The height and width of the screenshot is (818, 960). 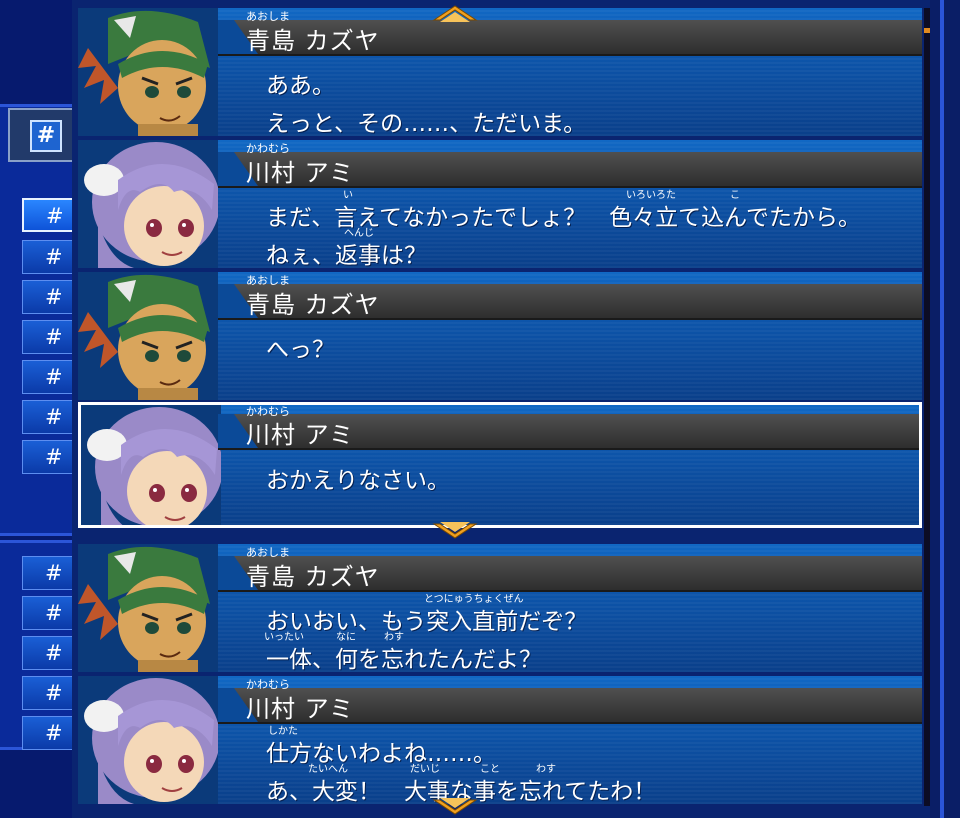 What do you see at coordinates (46, 136) in the screenshot?
I see `hash-icon: #` at bounding box center [46, 136].